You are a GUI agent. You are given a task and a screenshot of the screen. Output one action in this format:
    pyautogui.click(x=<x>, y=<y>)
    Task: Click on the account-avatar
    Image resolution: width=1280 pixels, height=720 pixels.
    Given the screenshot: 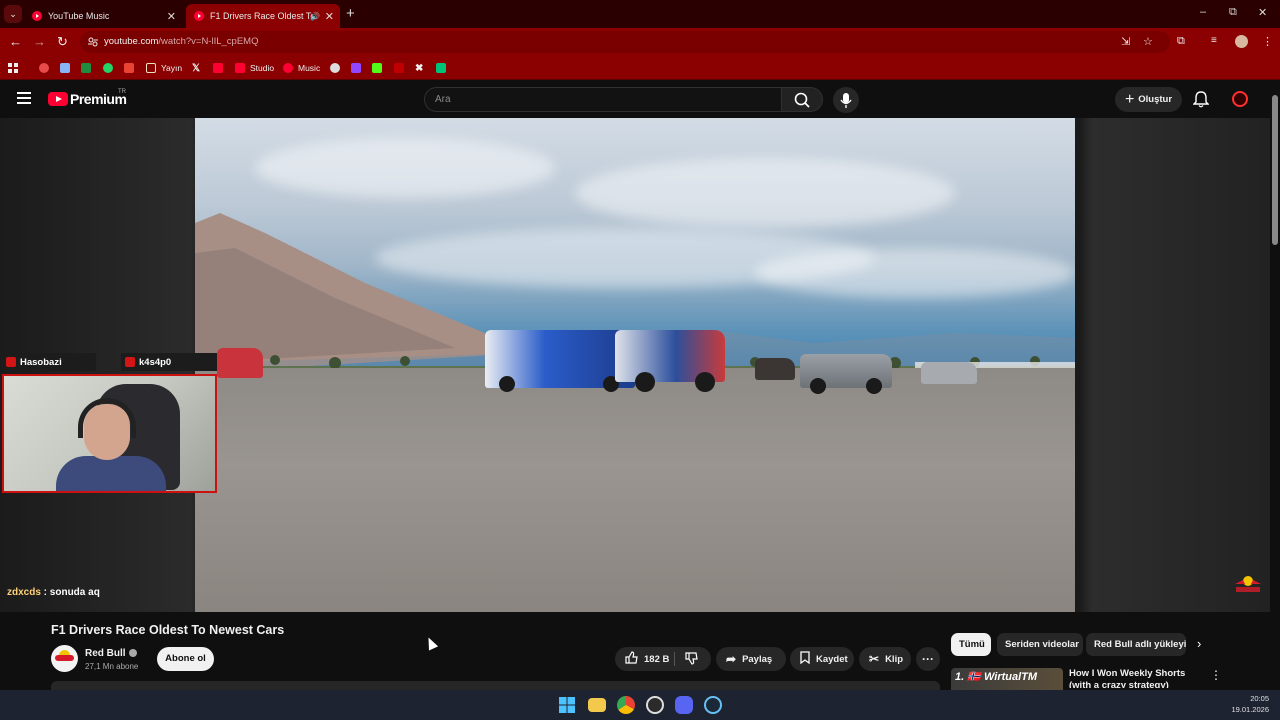 What is the action you would take?
    pyautogui.click(x=1240, y=99)
    